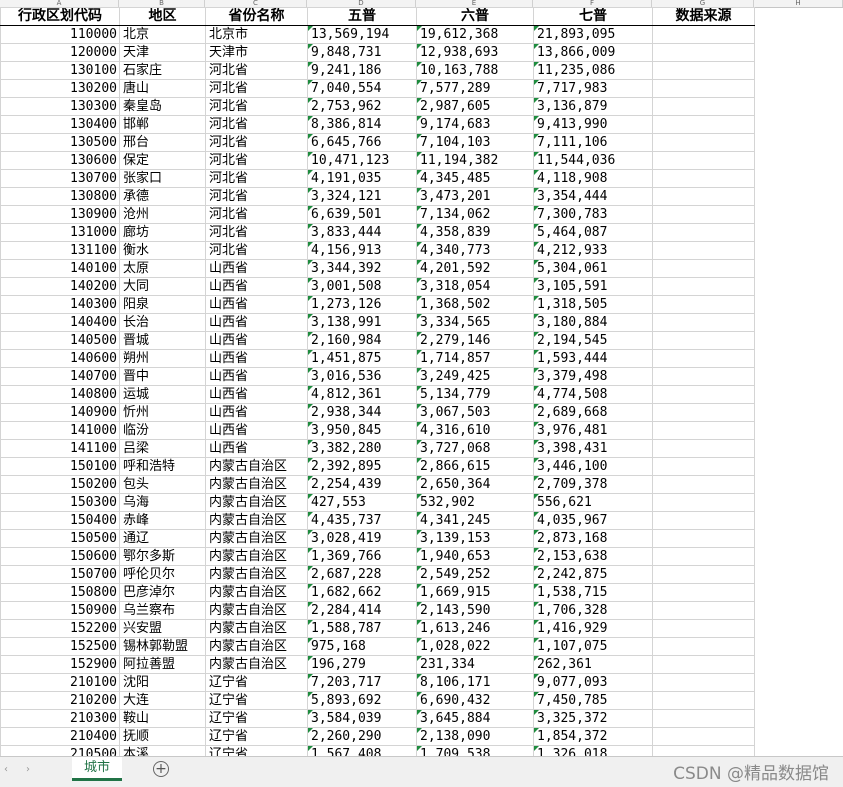  I want to click on cell-region: 乌海, so click(162, 502).